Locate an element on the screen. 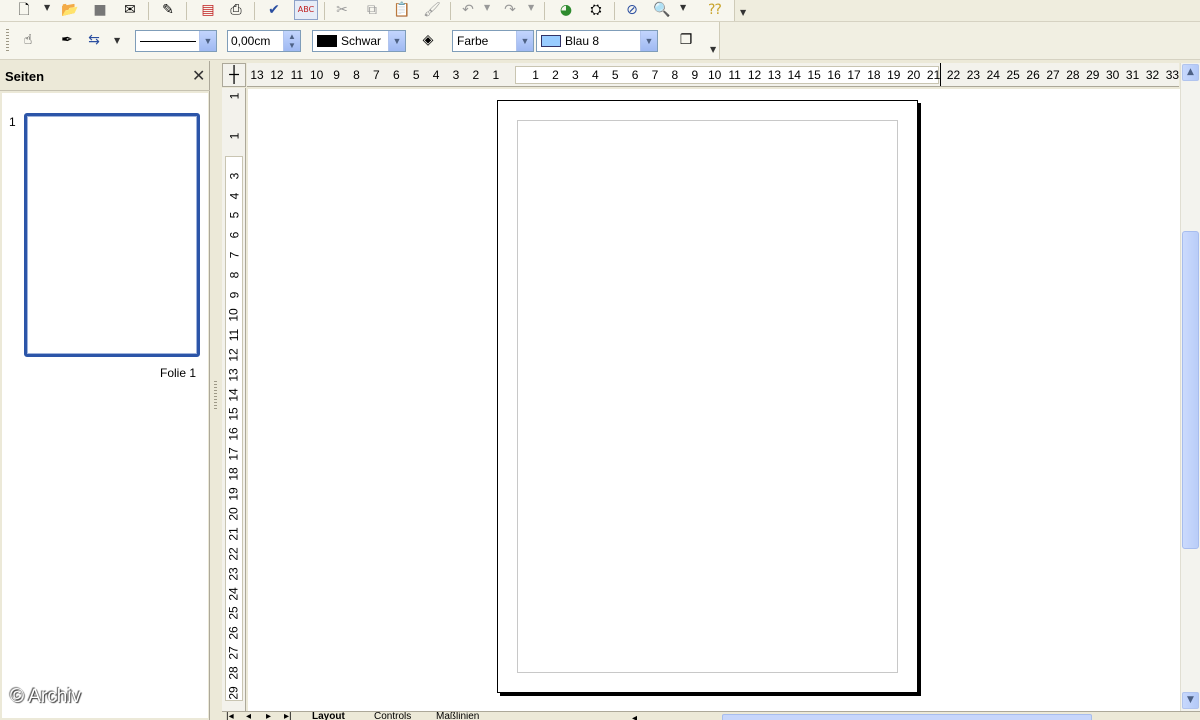  tab-layout: Layout is located at coordinates (328, 716).